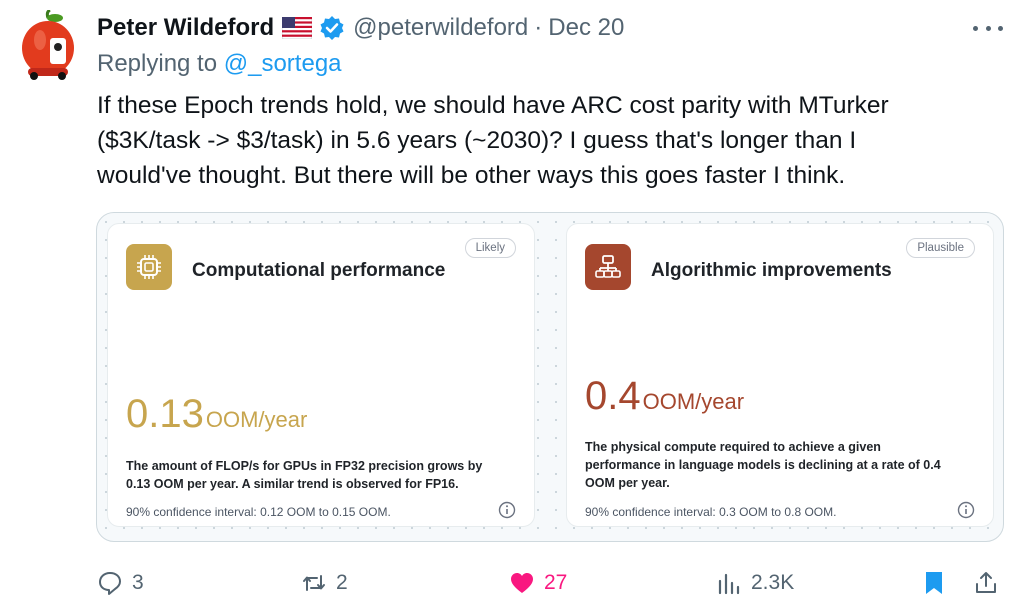 Image resolution: width=1025 pixels, height=615 pixels. I want to click on tweet-header: Peter Wildeford @peterwildeford · Dec 20, so click(360, 28).